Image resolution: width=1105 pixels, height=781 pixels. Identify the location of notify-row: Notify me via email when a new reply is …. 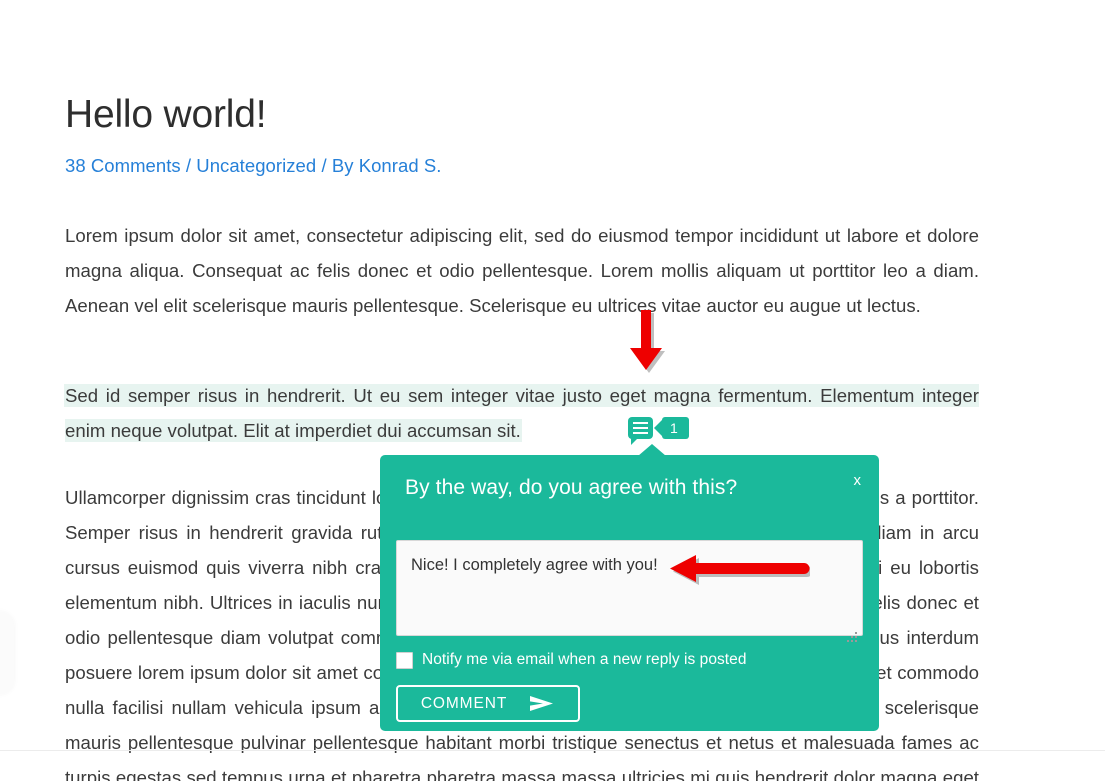
(571, 660).